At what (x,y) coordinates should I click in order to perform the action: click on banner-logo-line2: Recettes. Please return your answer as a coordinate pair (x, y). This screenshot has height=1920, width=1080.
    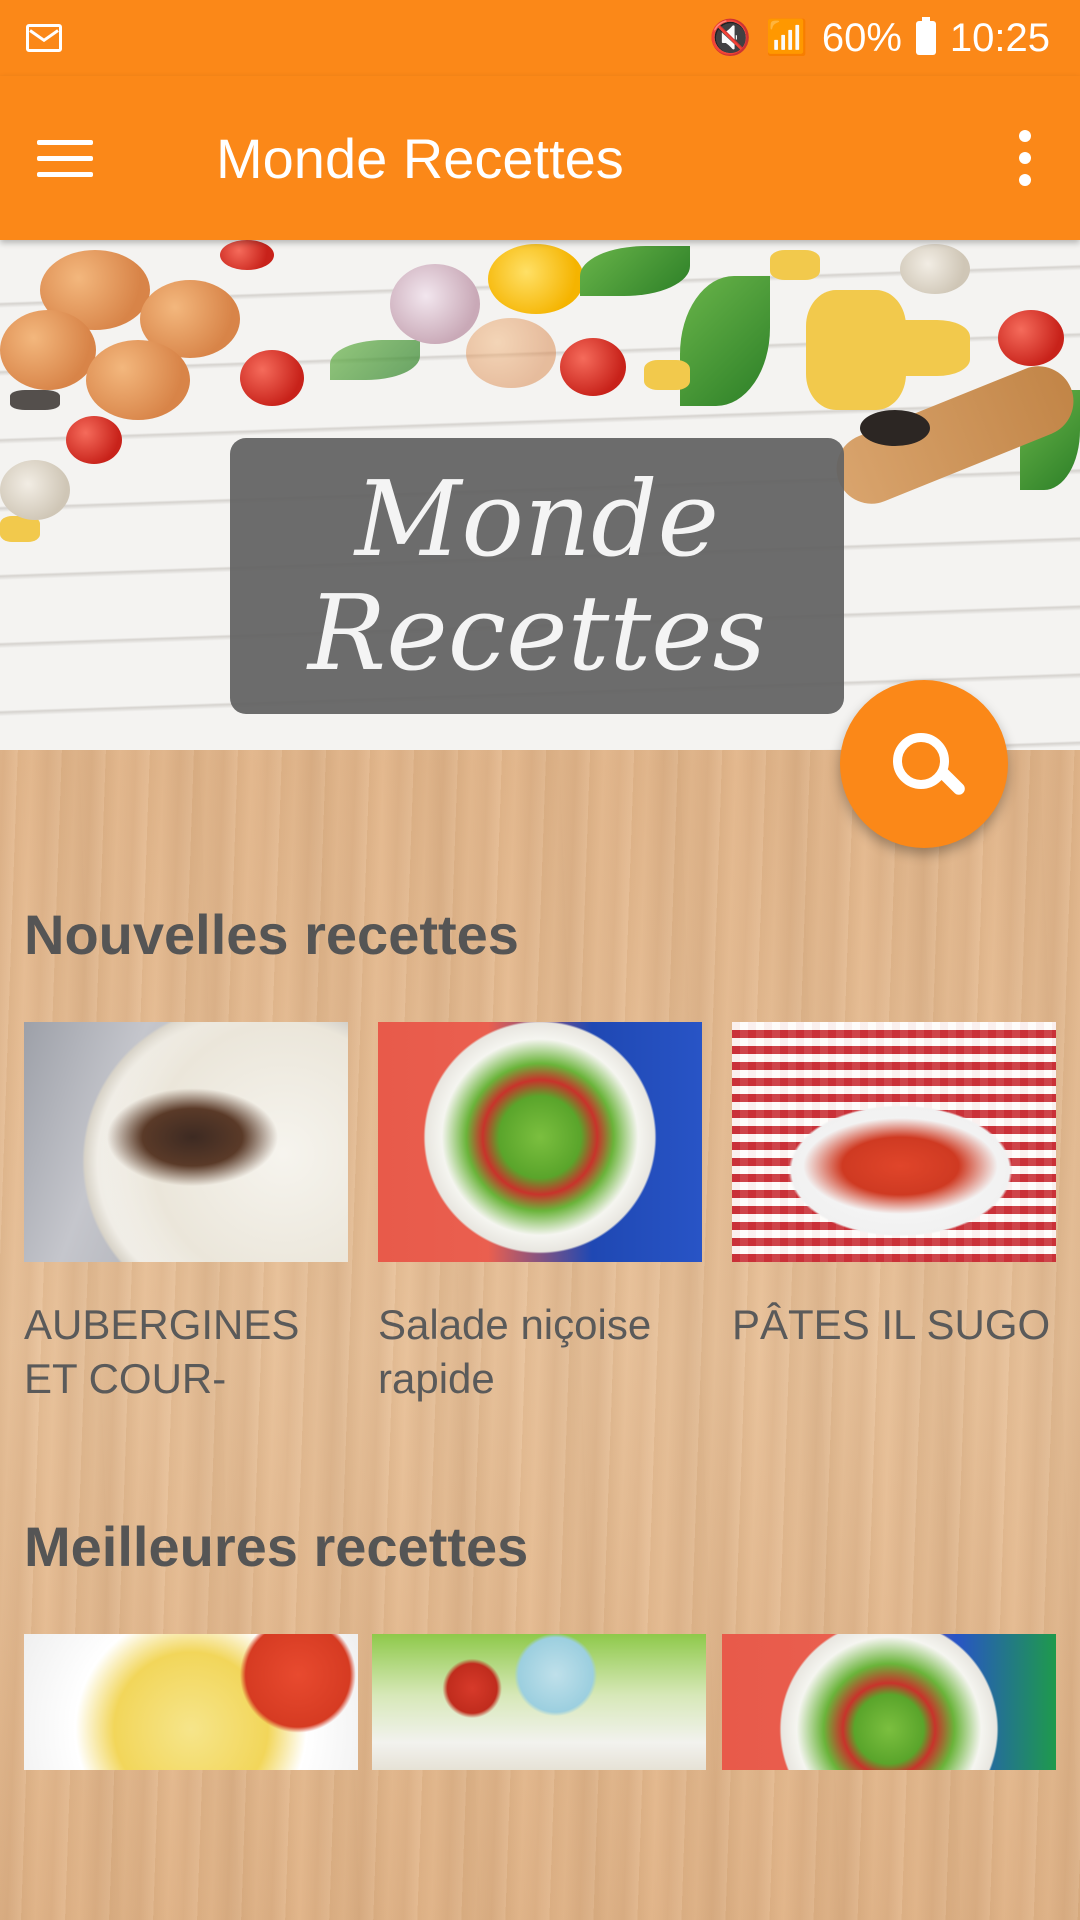
    Looking at the image, I should click on (537, 633).